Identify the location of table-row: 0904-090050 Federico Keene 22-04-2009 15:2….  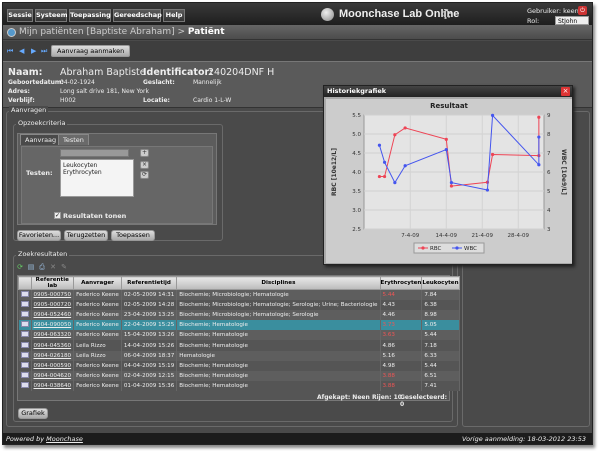
(239, 325).